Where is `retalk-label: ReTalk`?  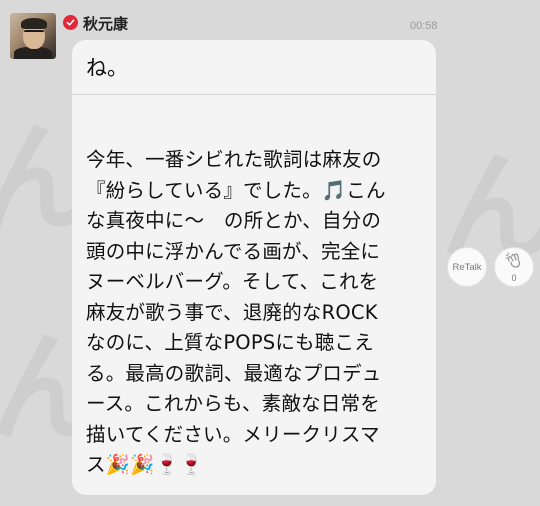 retalk-label: ReTalk is located at coordinates (467, 267).